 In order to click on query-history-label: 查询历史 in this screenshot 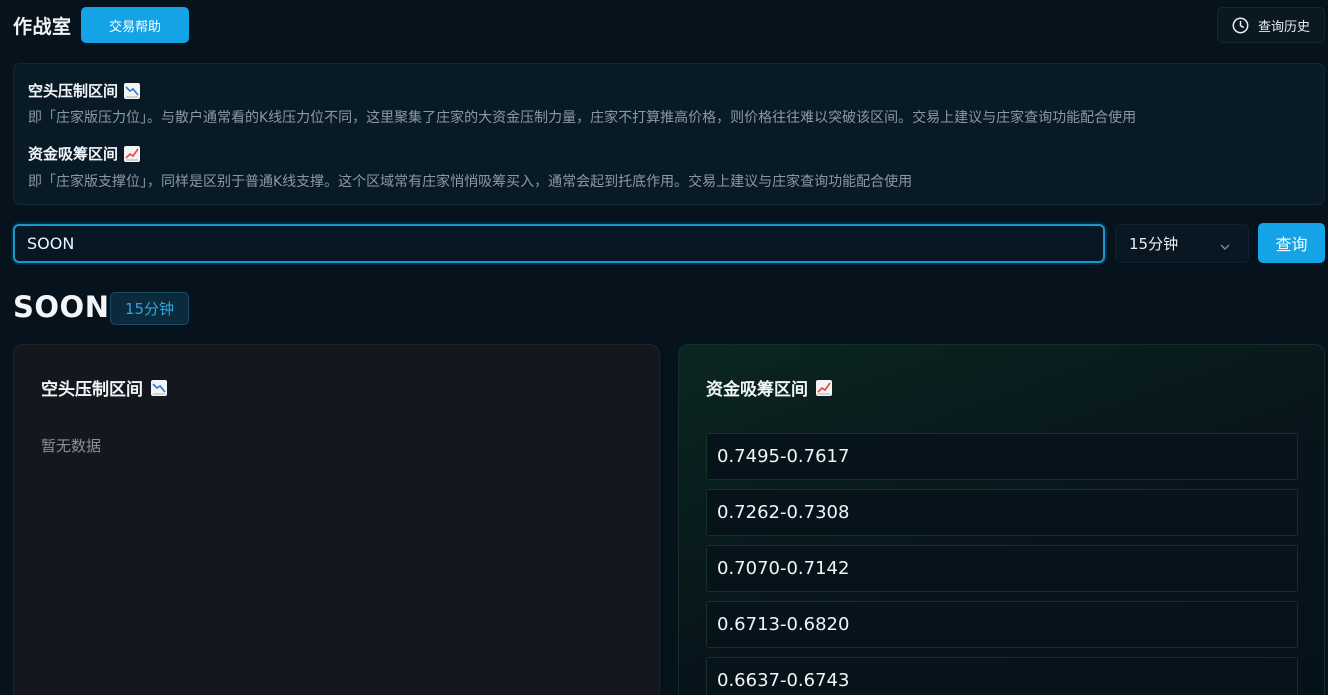, I will do `click(1283, 27)`.